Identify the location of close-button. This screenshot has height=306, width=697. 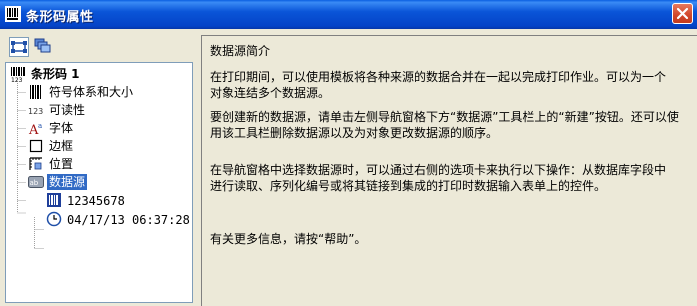
(682, 13).